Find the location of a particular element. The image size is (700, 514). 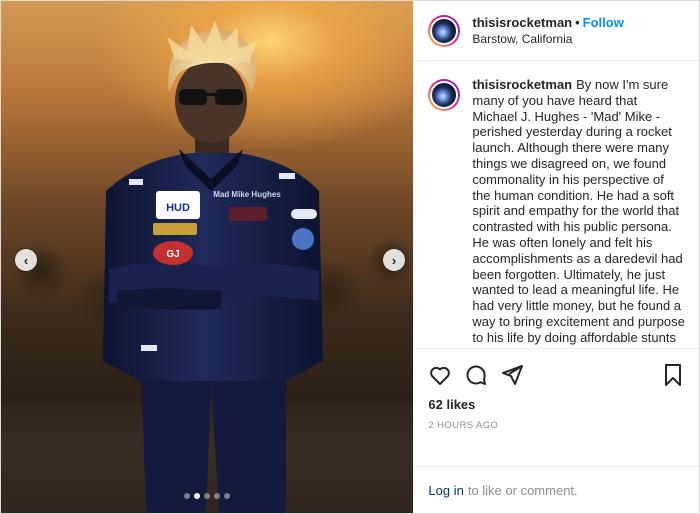

header-top: thisisrocketman • Follow is located at coordinates (547, 23).